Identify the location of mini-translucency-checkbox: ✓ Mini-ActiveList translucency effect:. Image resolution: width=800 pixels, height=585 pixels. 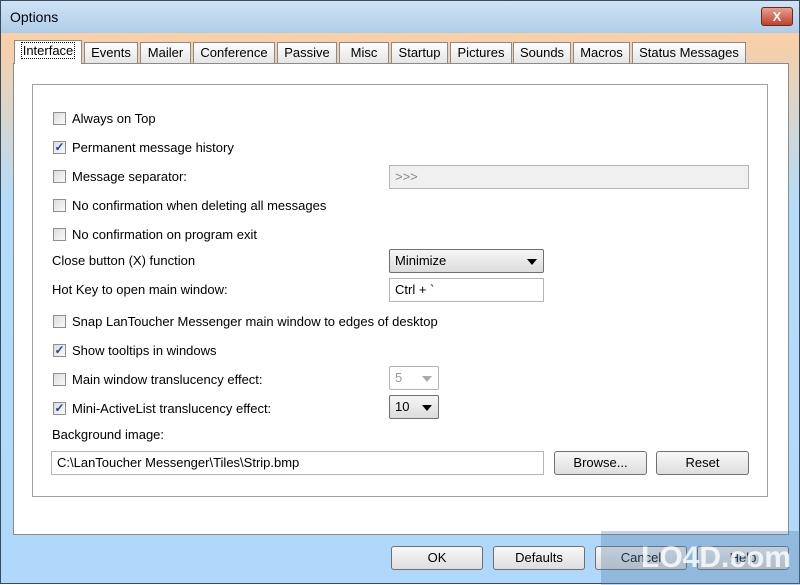
(162, 408).